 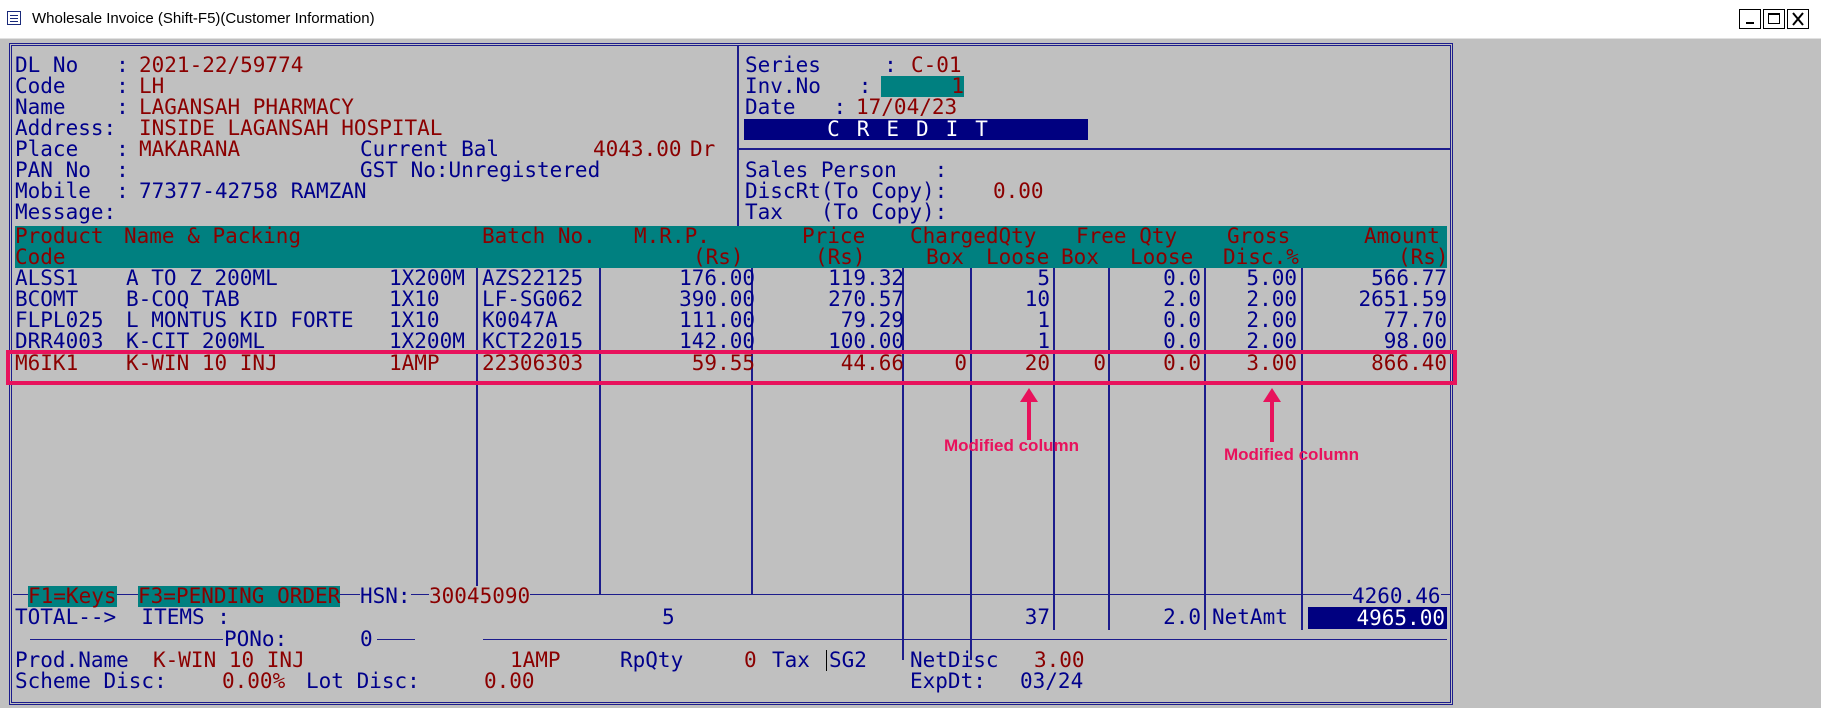 What do you see at coordinates (866, 278) in the screenshot?
I see `row-price: 119.32` at bounding box center [866, 278].